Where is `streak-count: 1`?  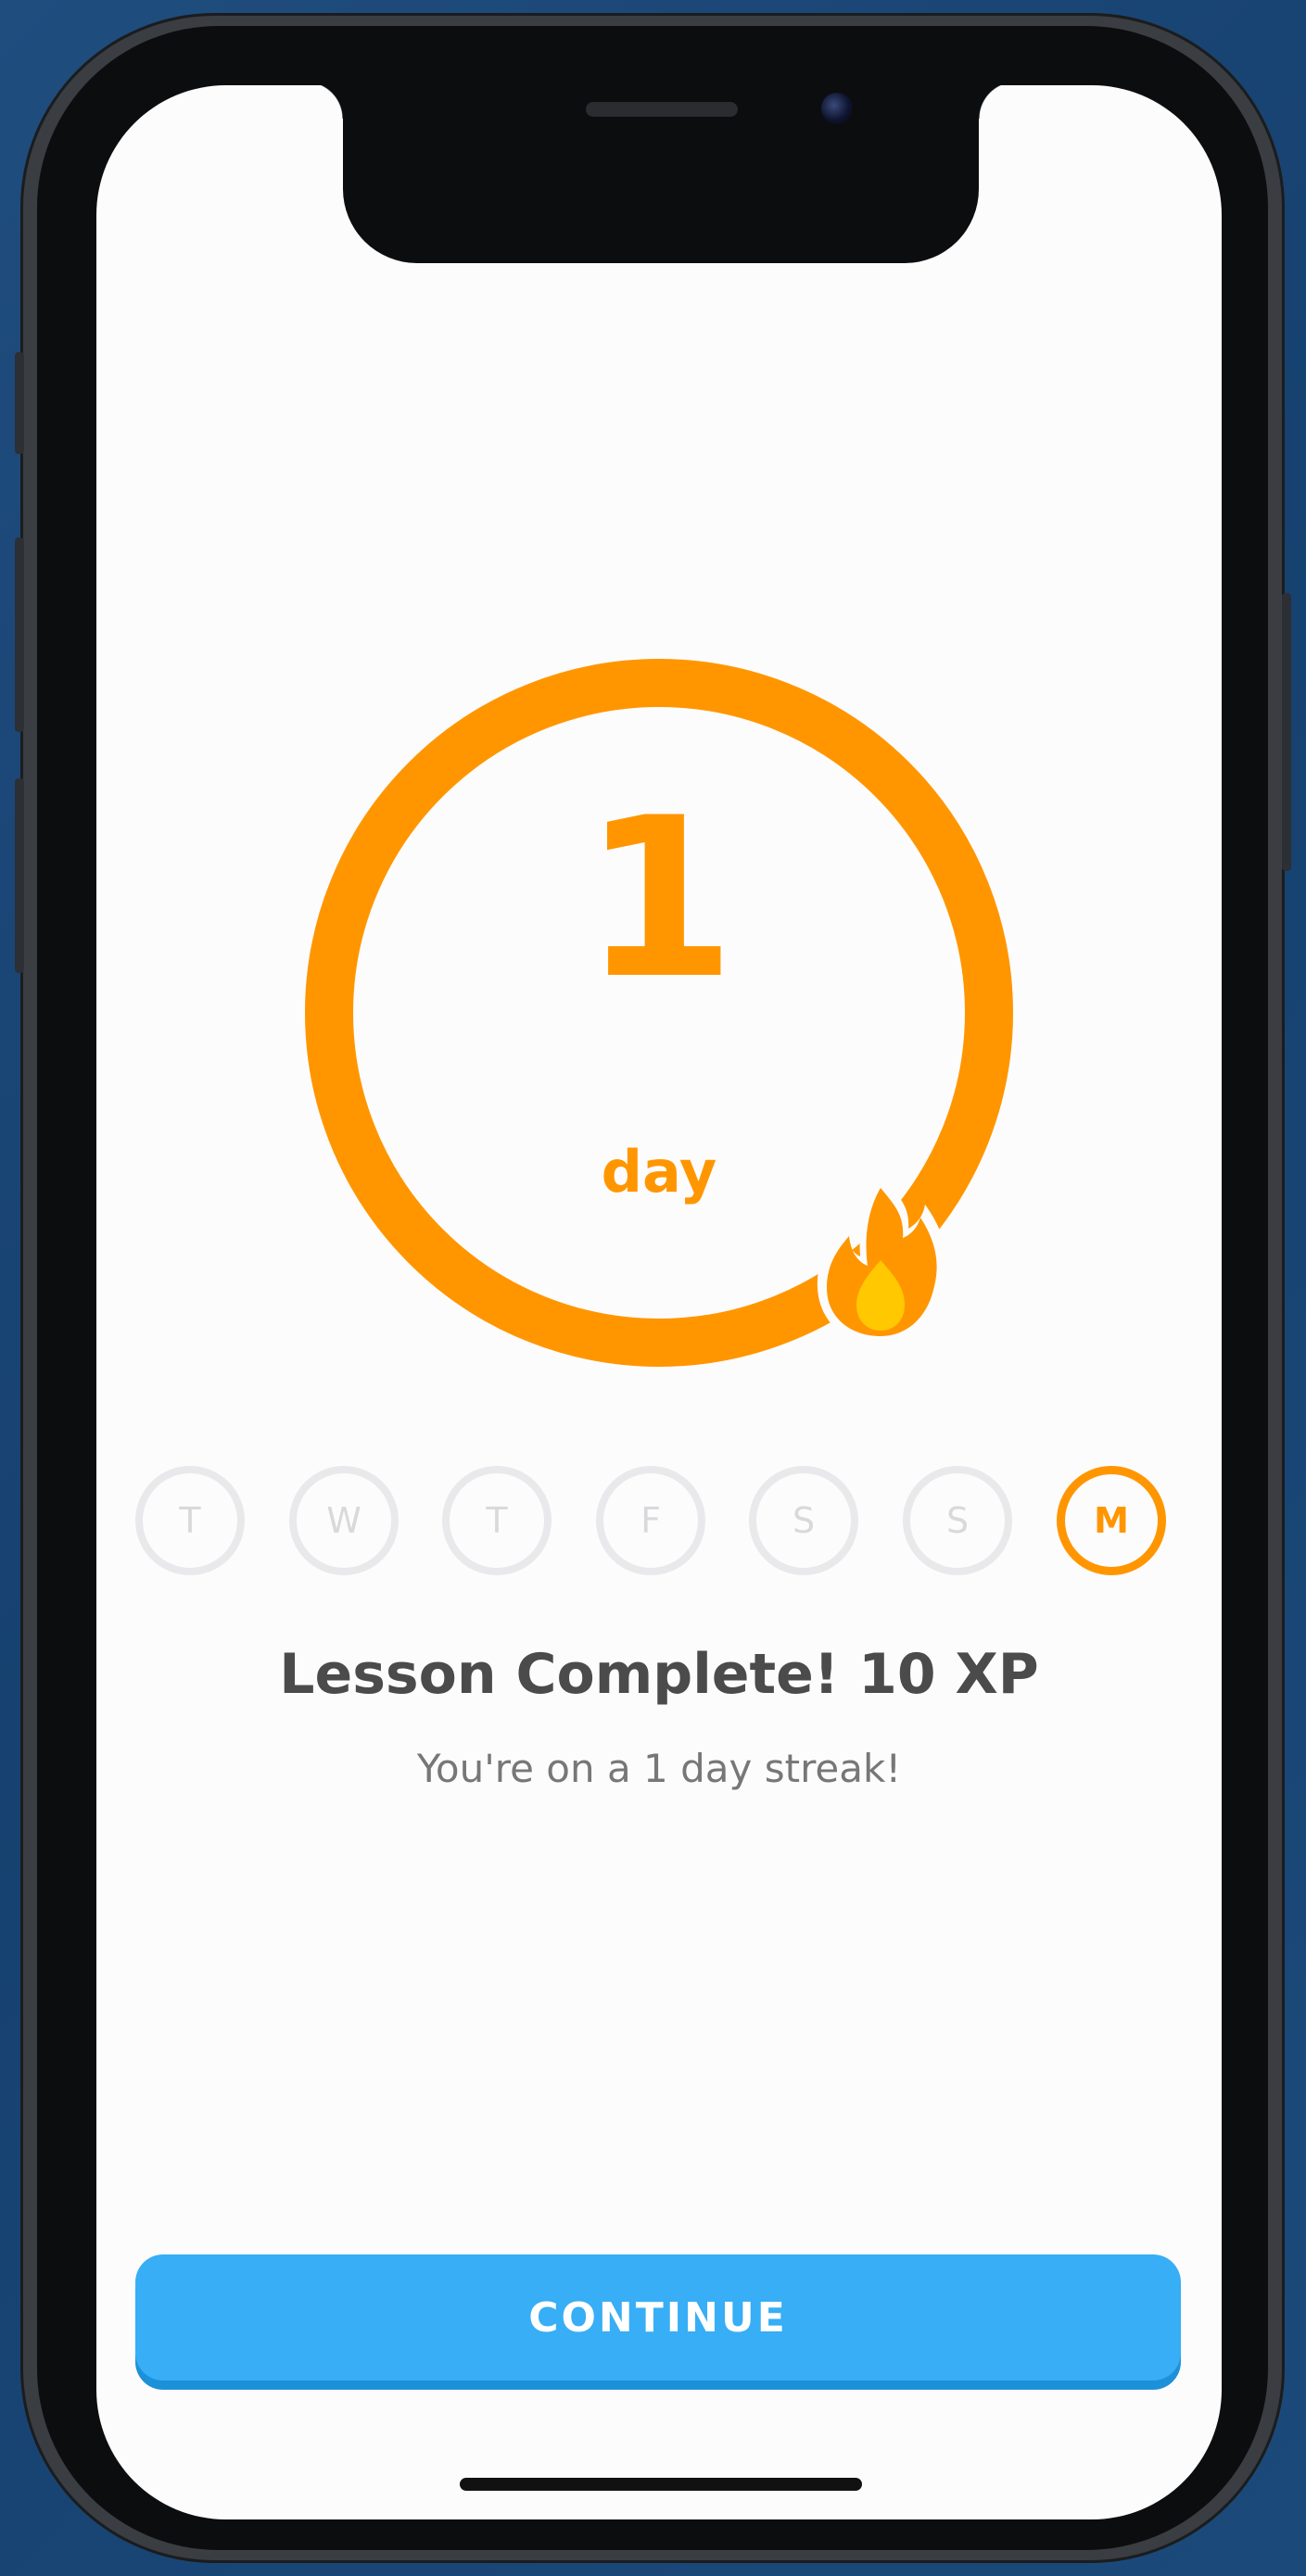 streak-count: 1 is located at coordinates (659, 900).